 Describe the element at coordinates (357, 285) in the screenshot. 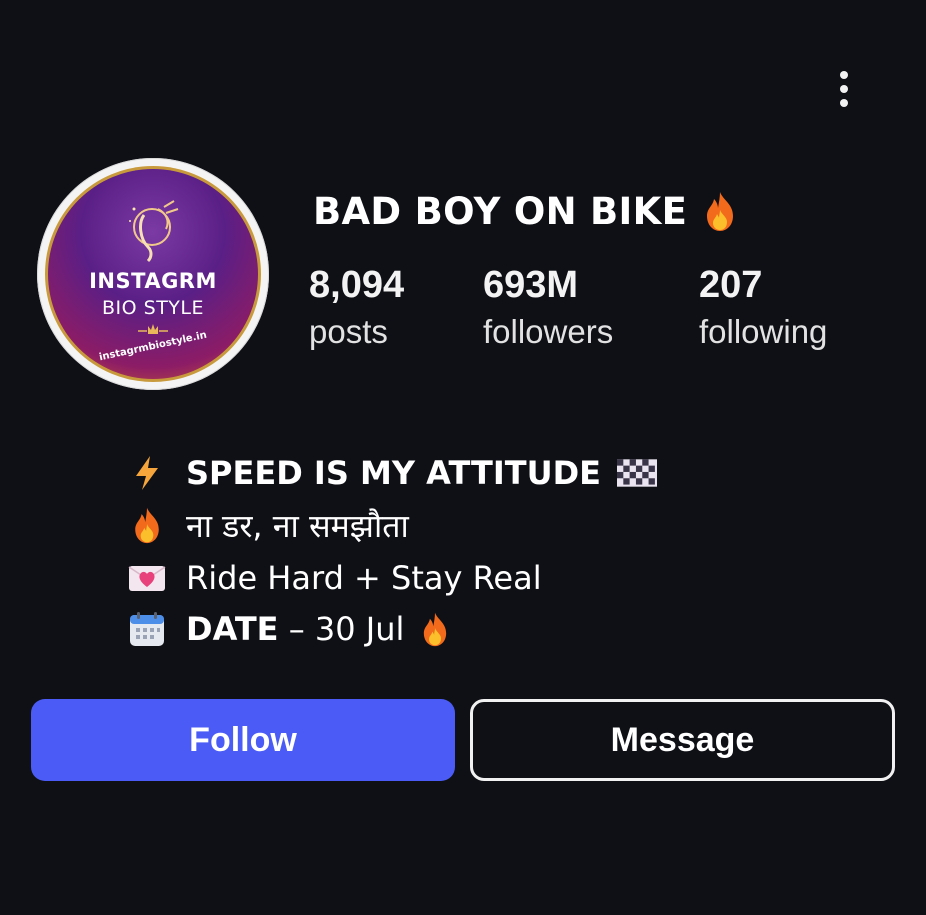

I see `posts-count: 8,094` at that location.